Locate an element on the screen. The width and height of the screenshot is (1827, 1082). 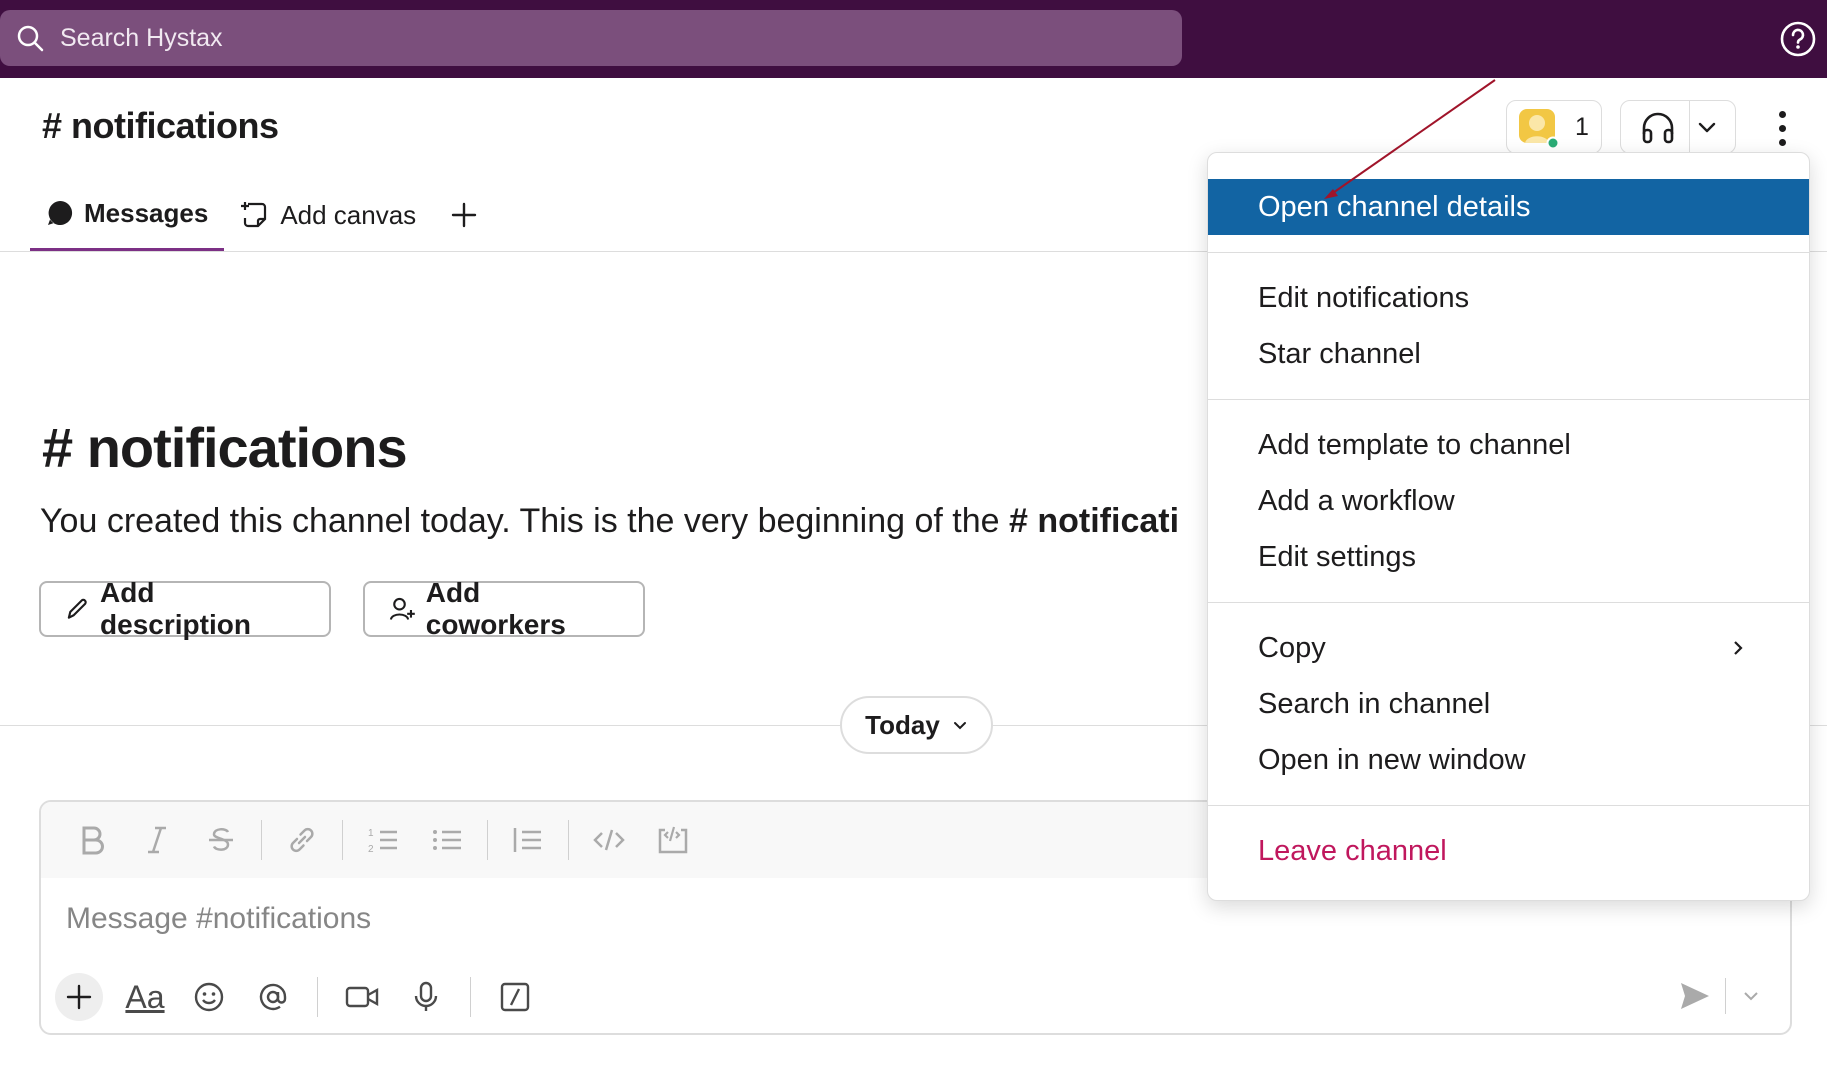
bold-icon is located at coordinates (93, 840).